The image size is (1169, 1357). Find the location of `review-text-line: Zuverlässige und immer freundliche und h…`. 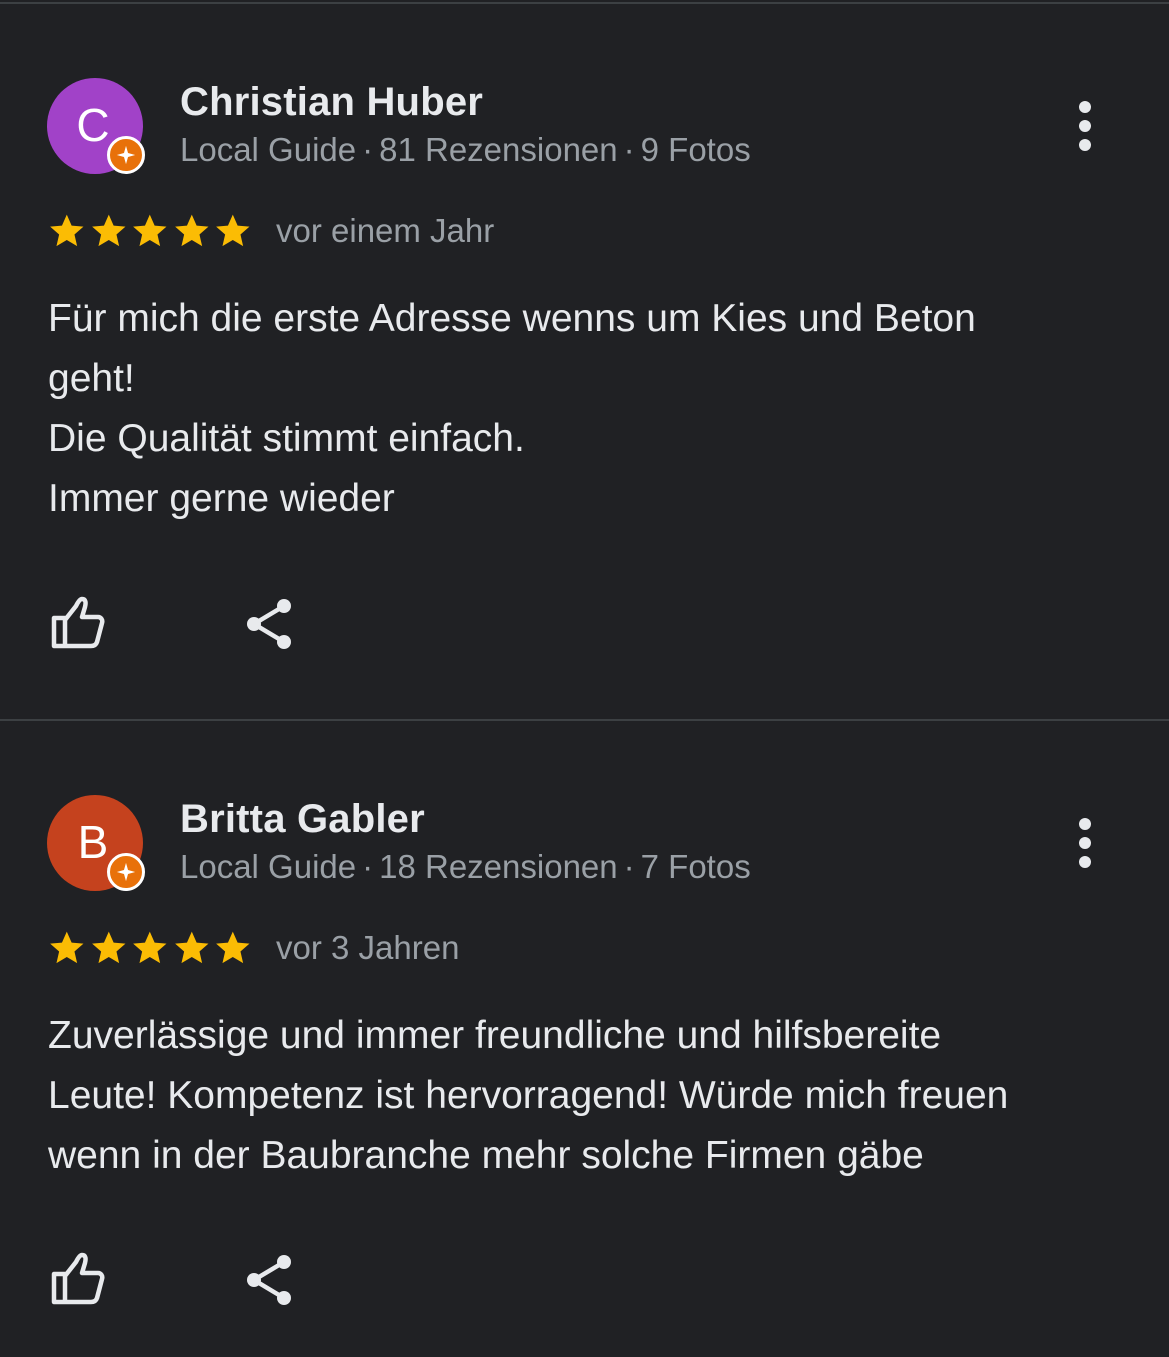

review-text-line: Zuverlässige und immer freundliche und h… is located at coordinates (495, 1035).